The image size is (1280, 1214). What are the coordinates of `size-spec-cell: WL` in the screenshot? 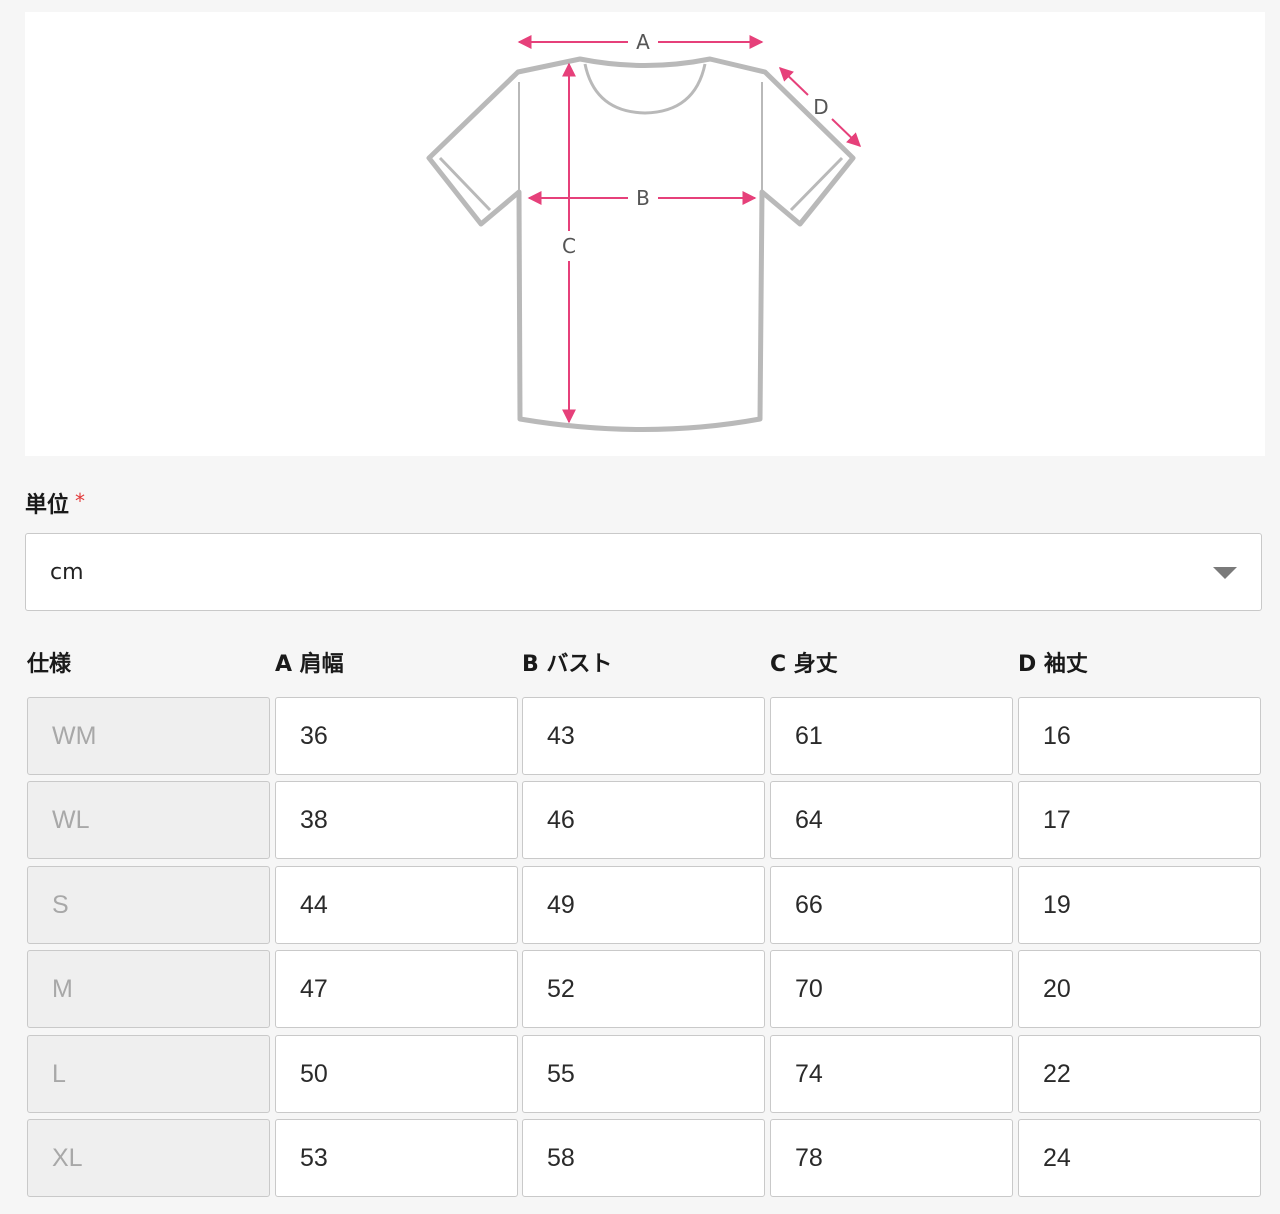 It's located at (148, 820).